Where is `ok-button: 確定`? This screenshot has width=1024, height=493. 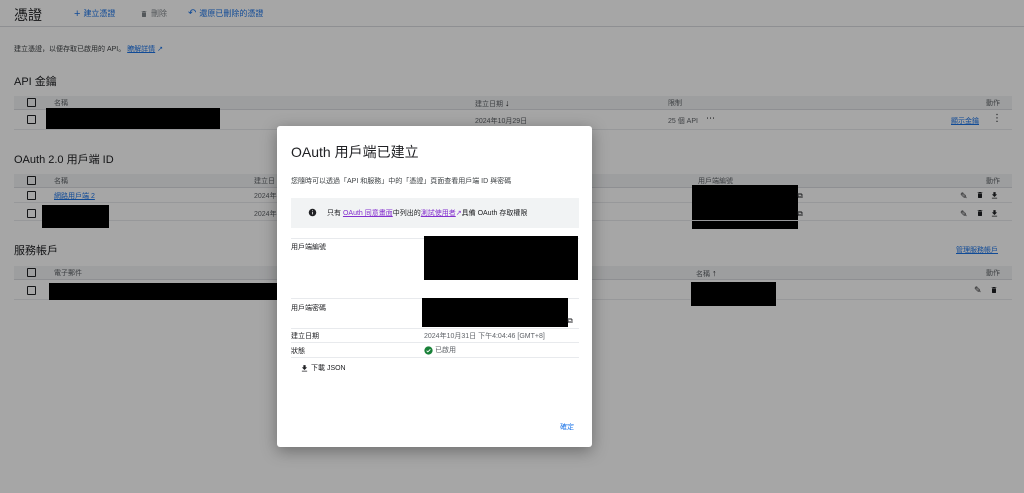
ok-button: 確定 is located at coordinates (567, 427).